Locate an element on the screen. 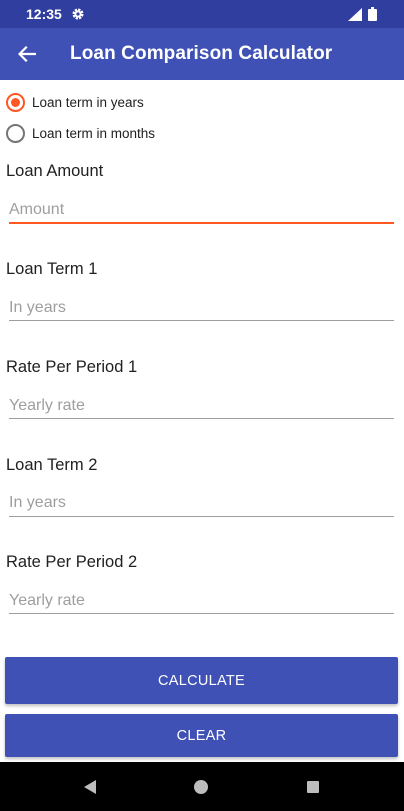 Image resolution: width=404 pixels, height=811 pixels. app-title: Loan Comparison Calculator is located at coordinates (201, 53).